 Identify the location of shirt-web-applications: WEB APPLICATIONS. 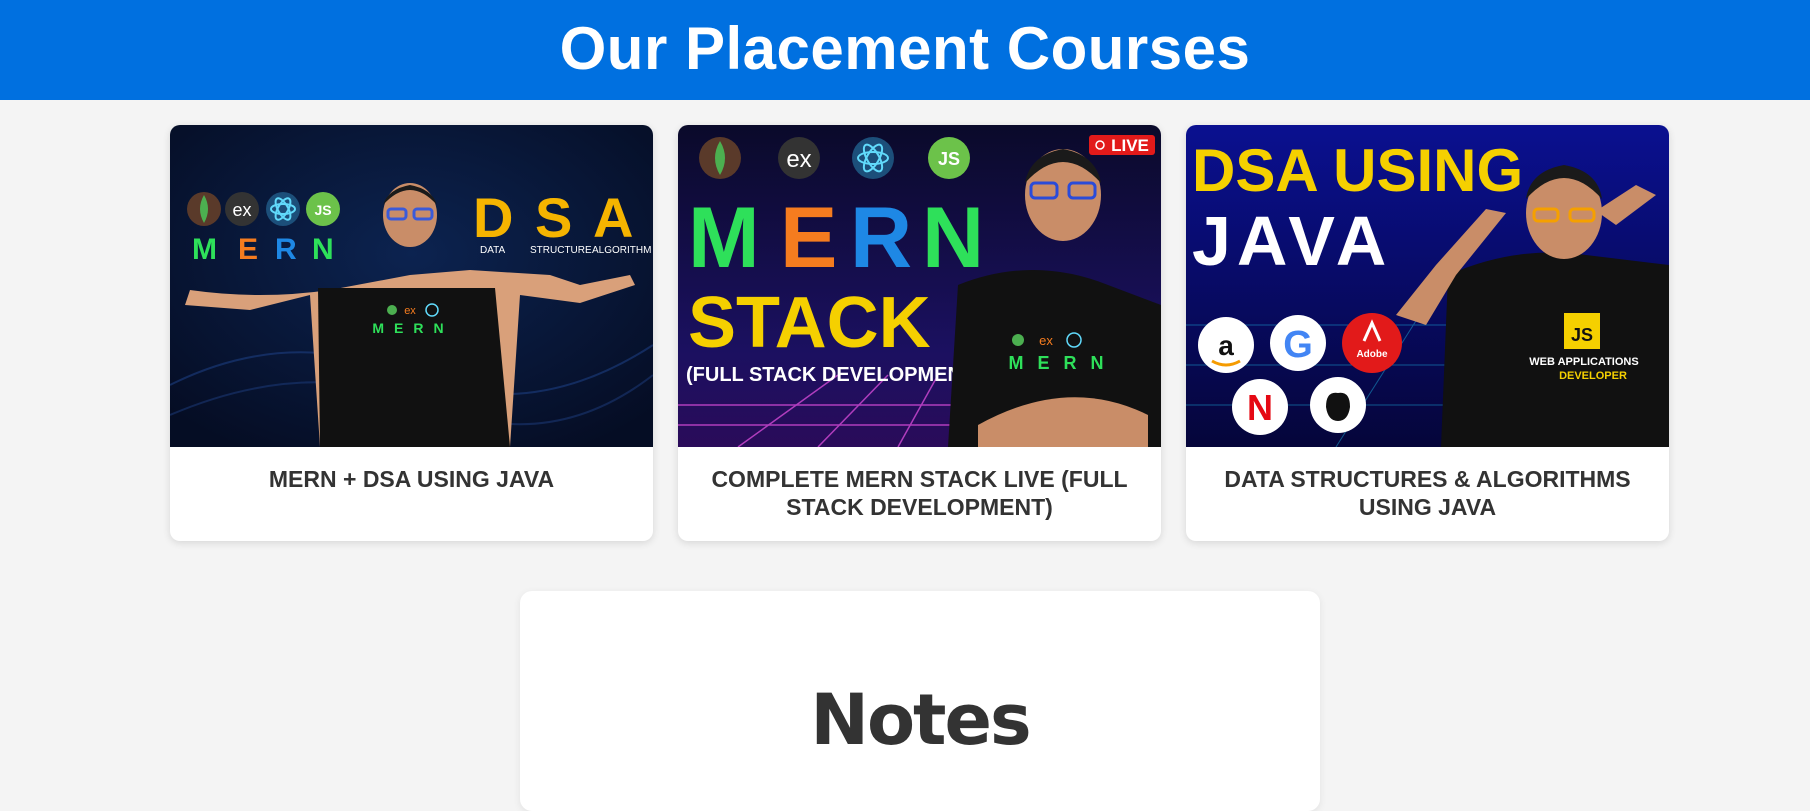
(1583, 362).